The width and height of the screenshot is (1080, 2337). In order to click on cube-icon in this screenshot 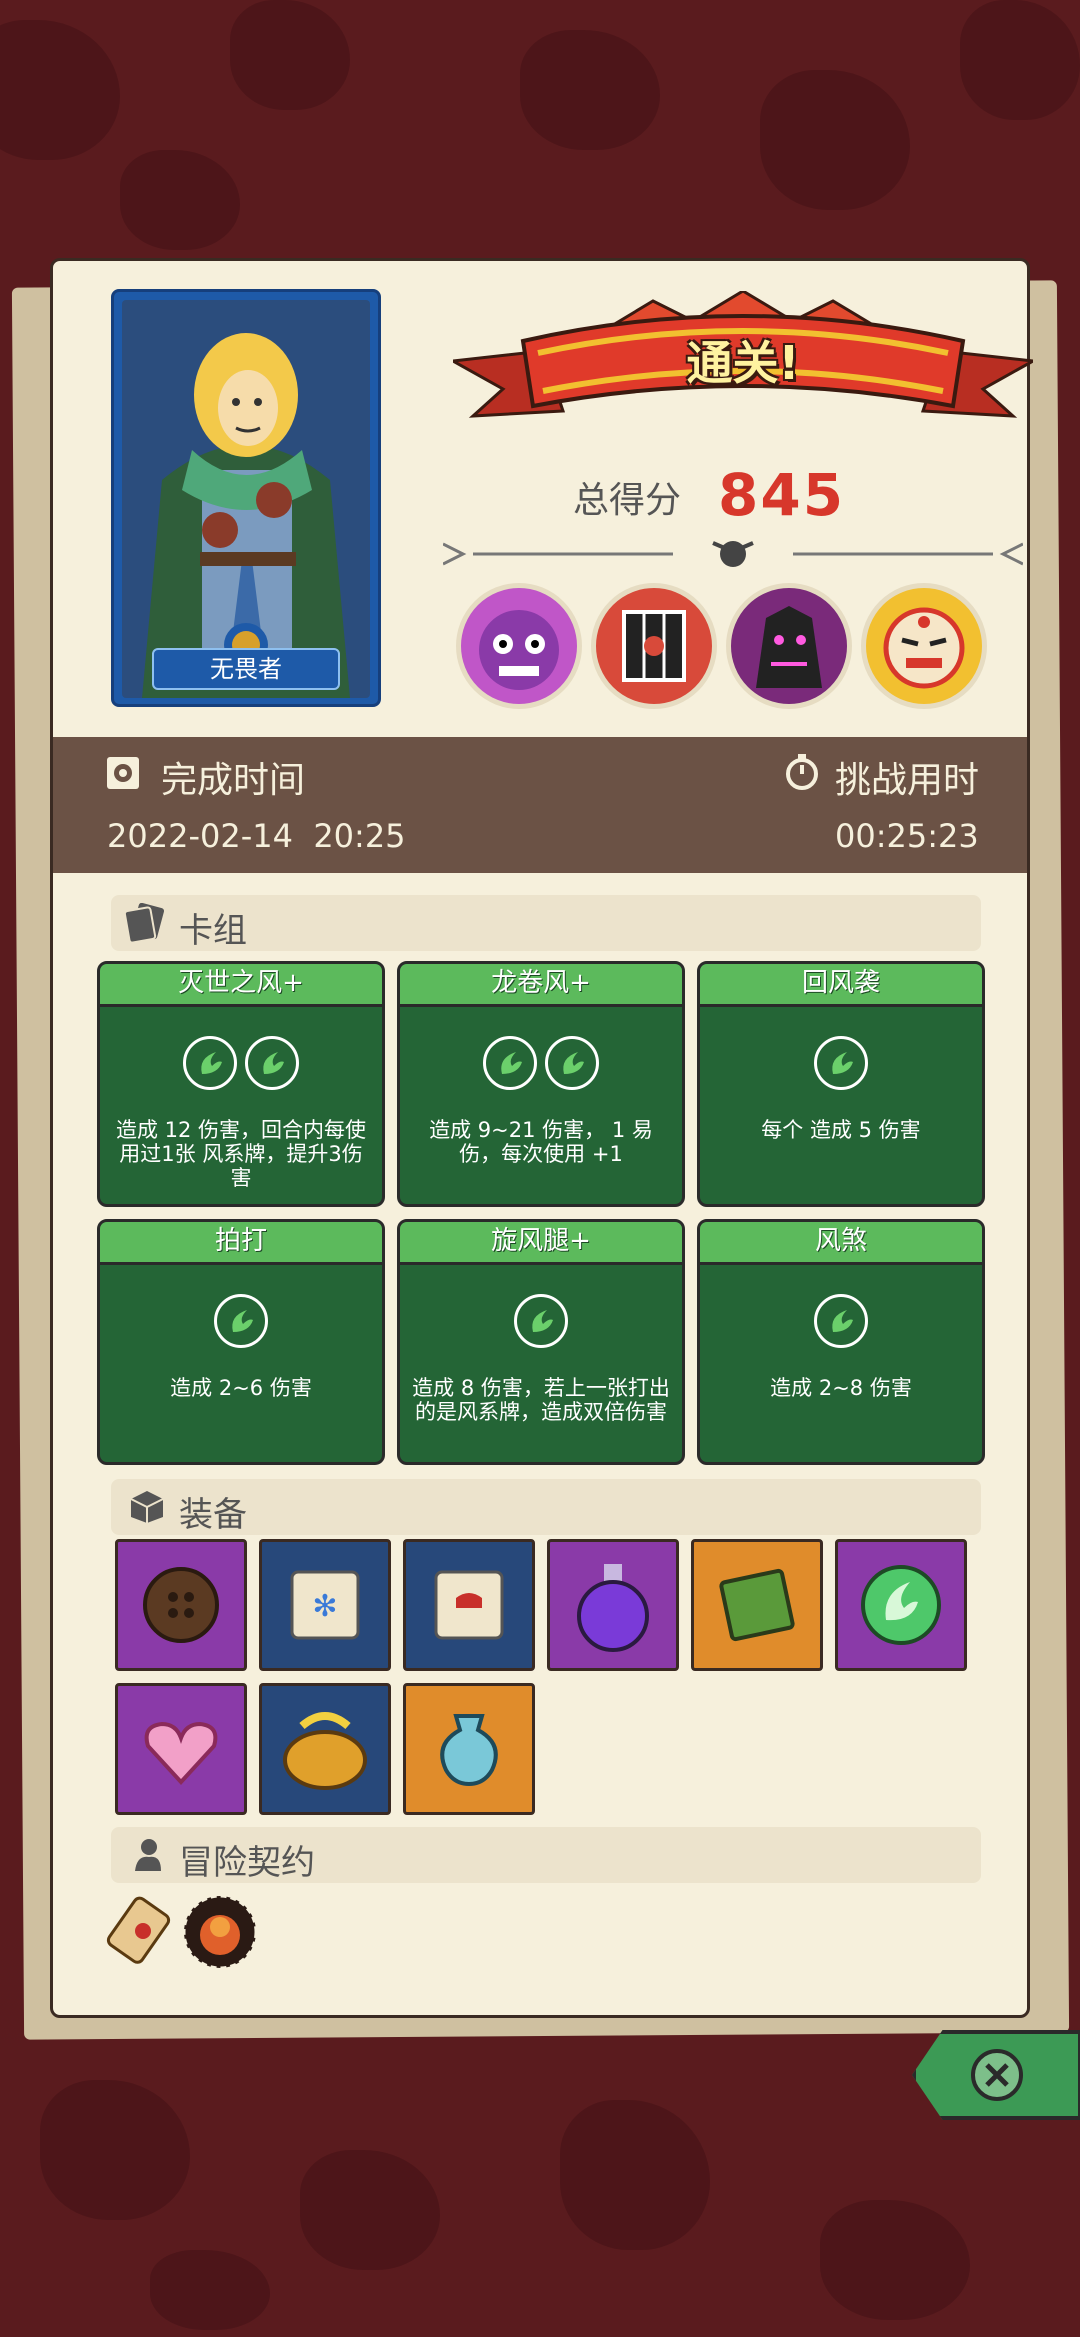, I will do `click(147, 1509)`.